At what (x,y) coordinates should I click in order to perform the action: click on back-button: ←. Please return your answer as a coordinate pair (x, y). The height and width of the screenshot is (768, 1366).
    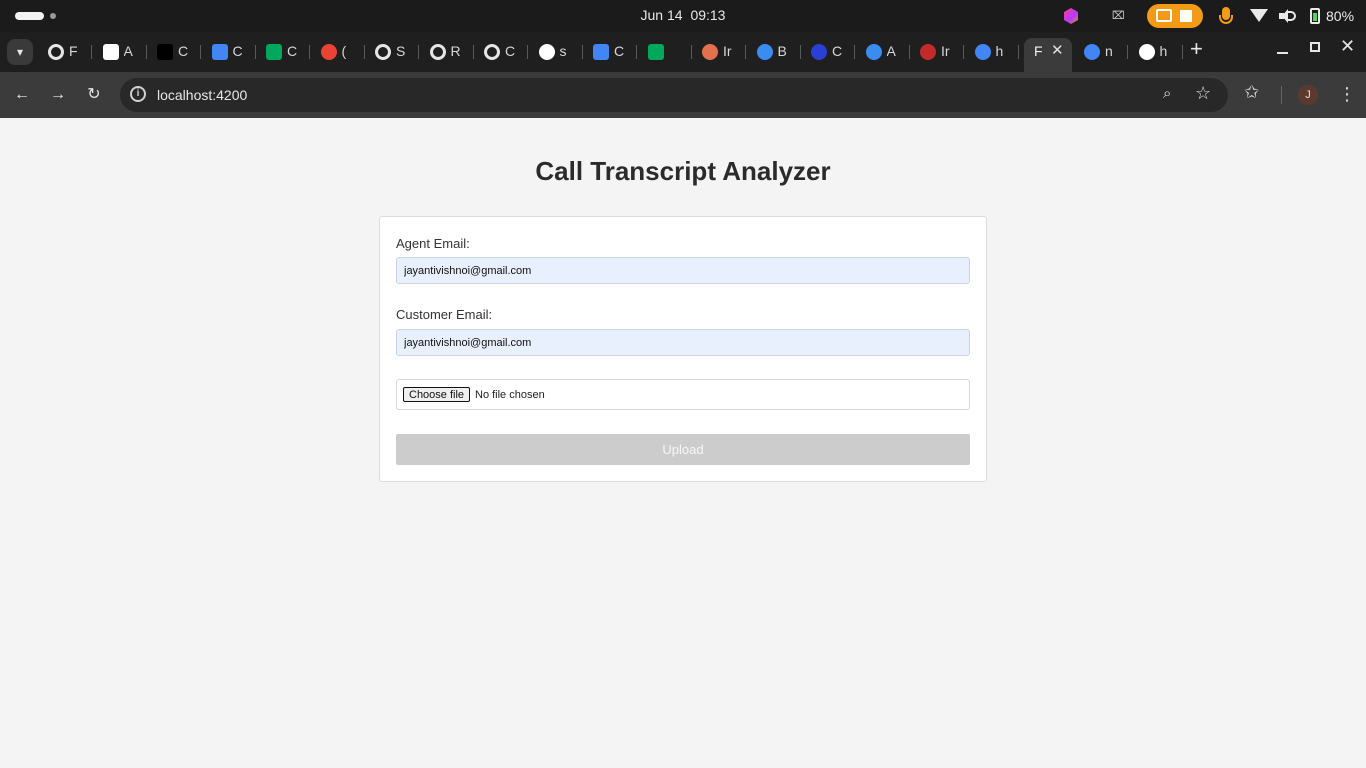
    Looking at the image, I should click on (22, 95).